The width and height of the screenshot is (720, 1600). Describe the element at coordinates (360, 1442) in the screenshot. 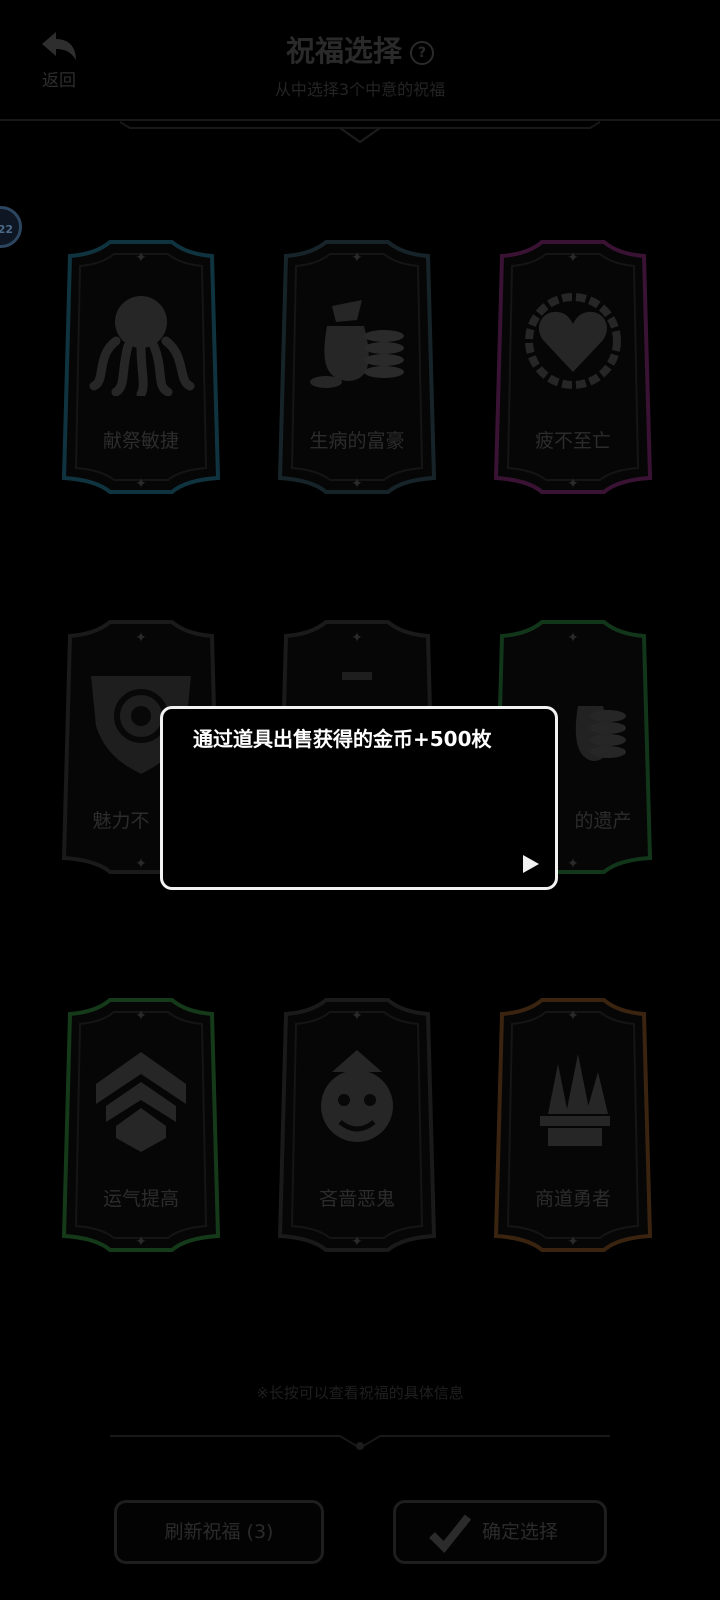

I see `footer-divider` at that location.